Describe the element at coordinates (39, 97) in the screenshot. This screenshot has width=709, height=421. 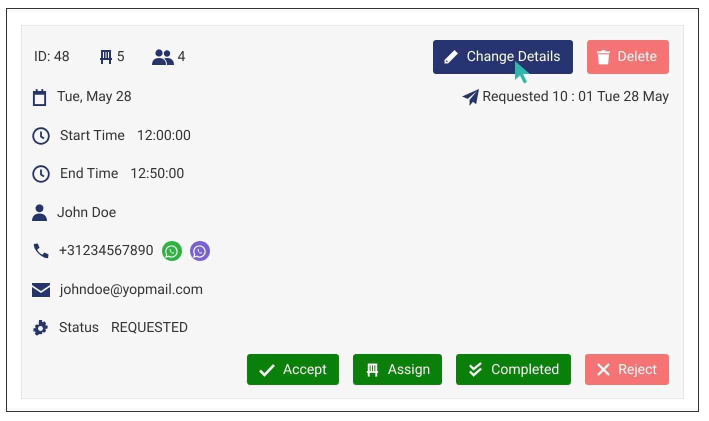
I see `calendar-icon` at that location.